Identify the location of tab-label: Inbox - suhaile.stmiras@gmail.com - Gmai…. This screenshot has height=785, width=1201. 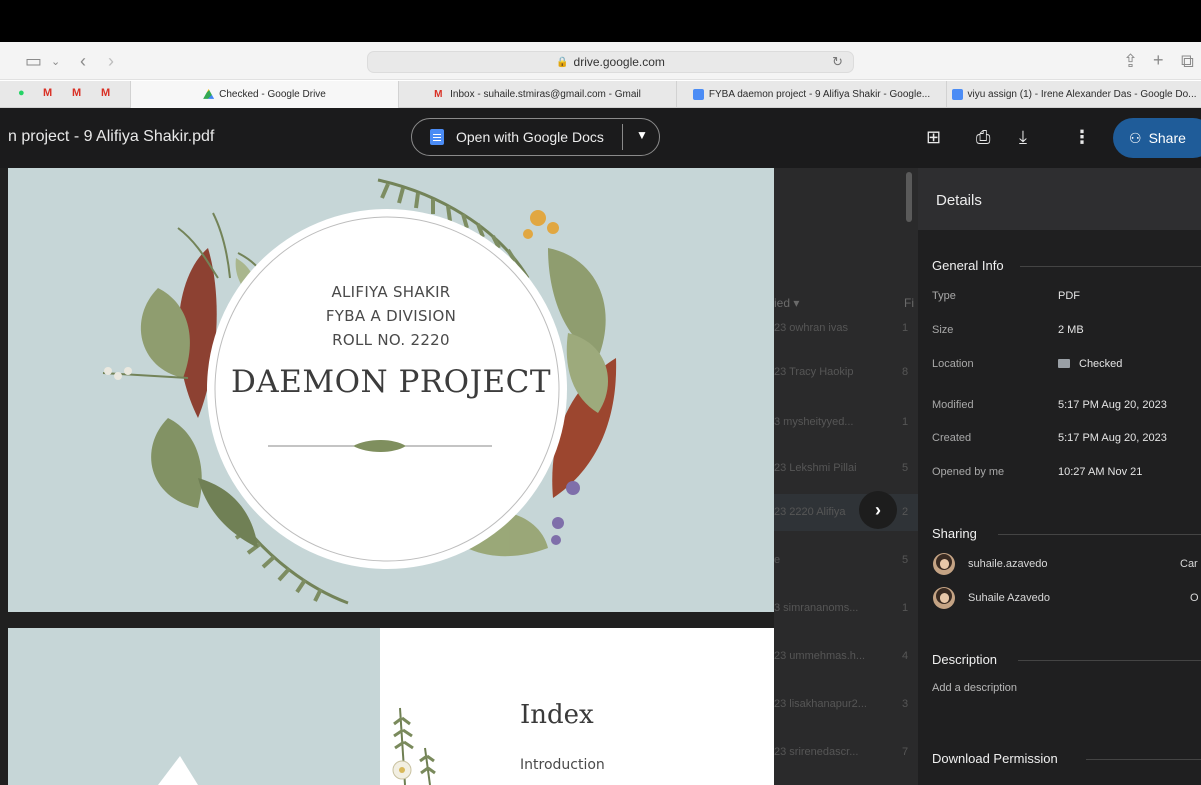
(545, 94).